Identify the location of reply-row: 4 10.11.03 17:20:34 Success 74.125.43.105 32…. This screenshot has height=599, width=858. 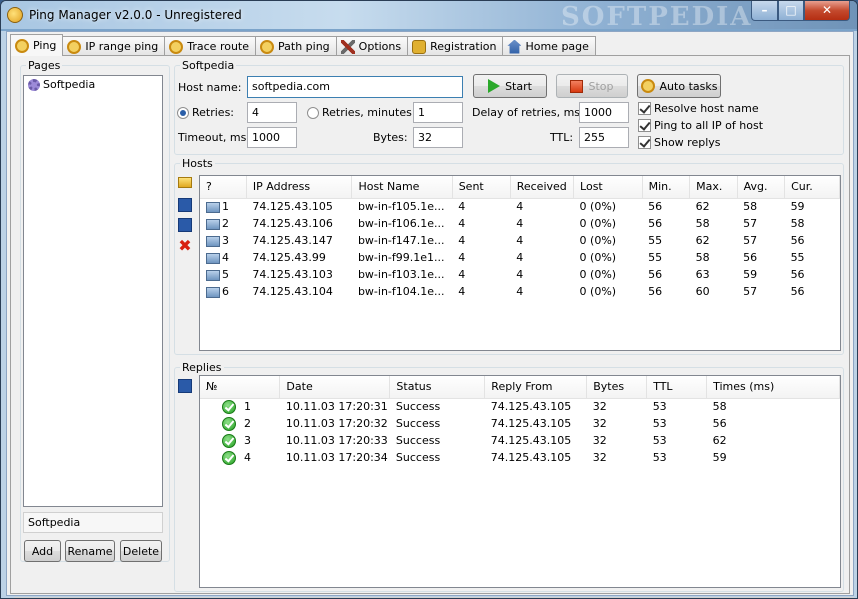
(520, 457).